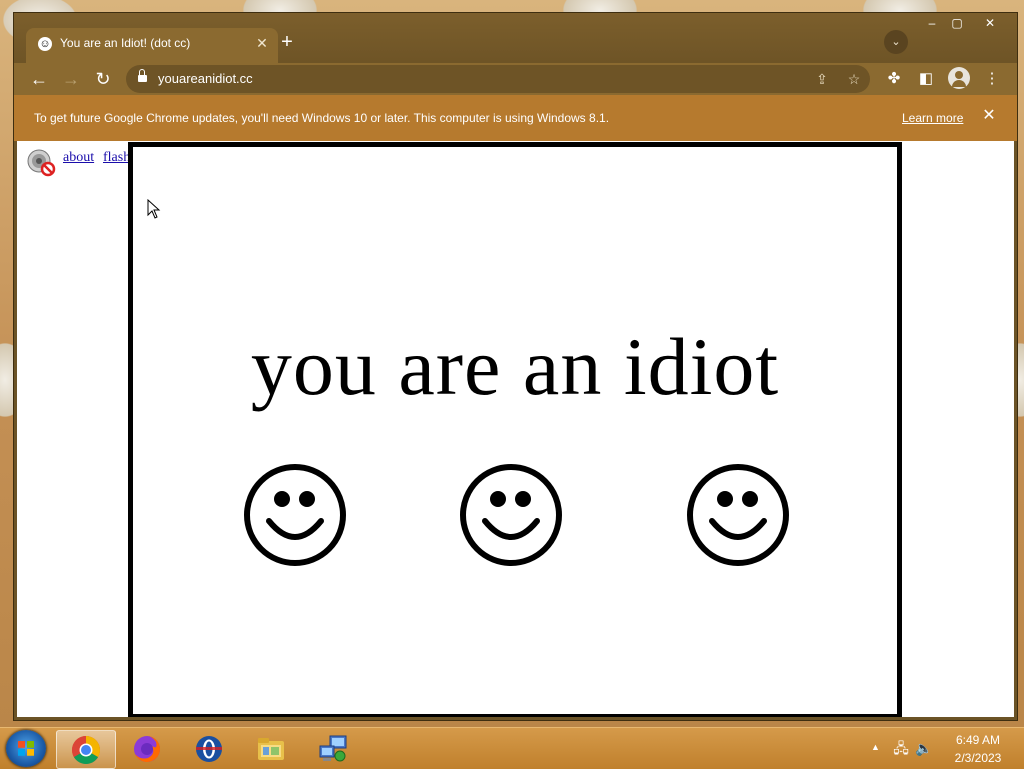 The width and height of the screenshot is (1024, 769). I want to click on taskbar-file-explorer, so click(271, 748).